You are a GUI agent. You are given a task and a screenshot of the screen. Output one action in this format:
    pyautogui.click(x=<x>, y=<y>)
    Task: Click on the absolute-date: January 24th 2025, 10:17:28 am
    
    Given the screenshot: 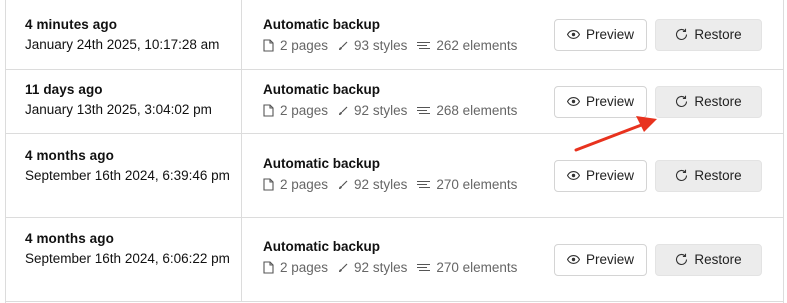 What is the action you would take?
    pyautogui.click(x=122, y=44)
    